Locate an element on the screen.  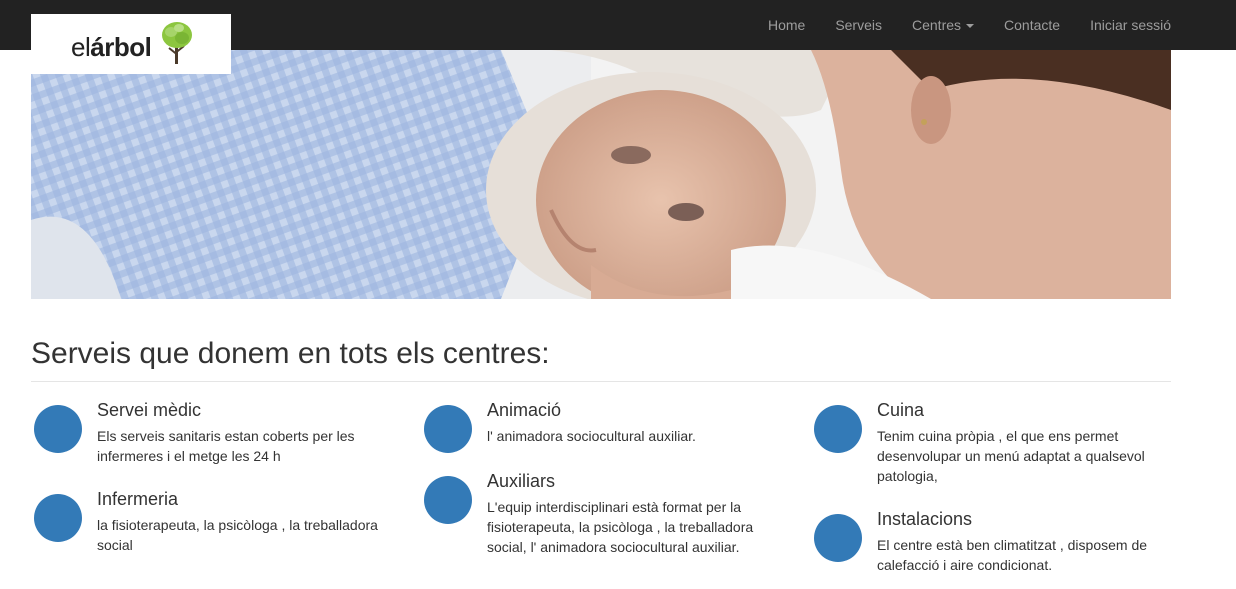
brand-name: elárbol is located at coordinates (111, 47).